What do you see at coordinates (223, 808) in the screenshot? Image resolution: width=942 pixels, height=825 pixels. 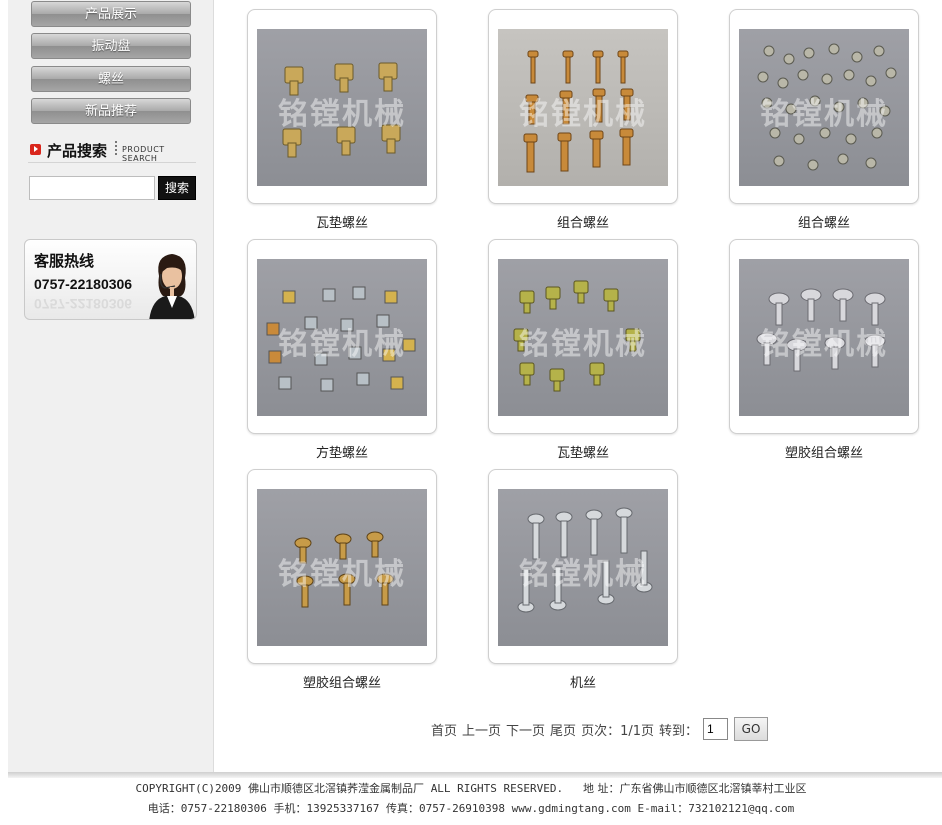 I see `tel-number: 0757-22180306` at bounding box center [223, 808].